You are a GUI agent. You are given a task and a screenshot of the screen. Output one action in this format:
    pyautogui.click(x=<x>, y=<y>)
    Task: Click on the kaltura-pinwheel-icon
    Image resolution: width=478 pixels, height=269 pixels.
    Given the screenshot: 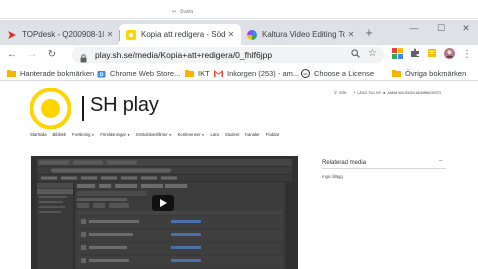 What is the action you would take?
    pyautogui.click(x=252, y=34)
    